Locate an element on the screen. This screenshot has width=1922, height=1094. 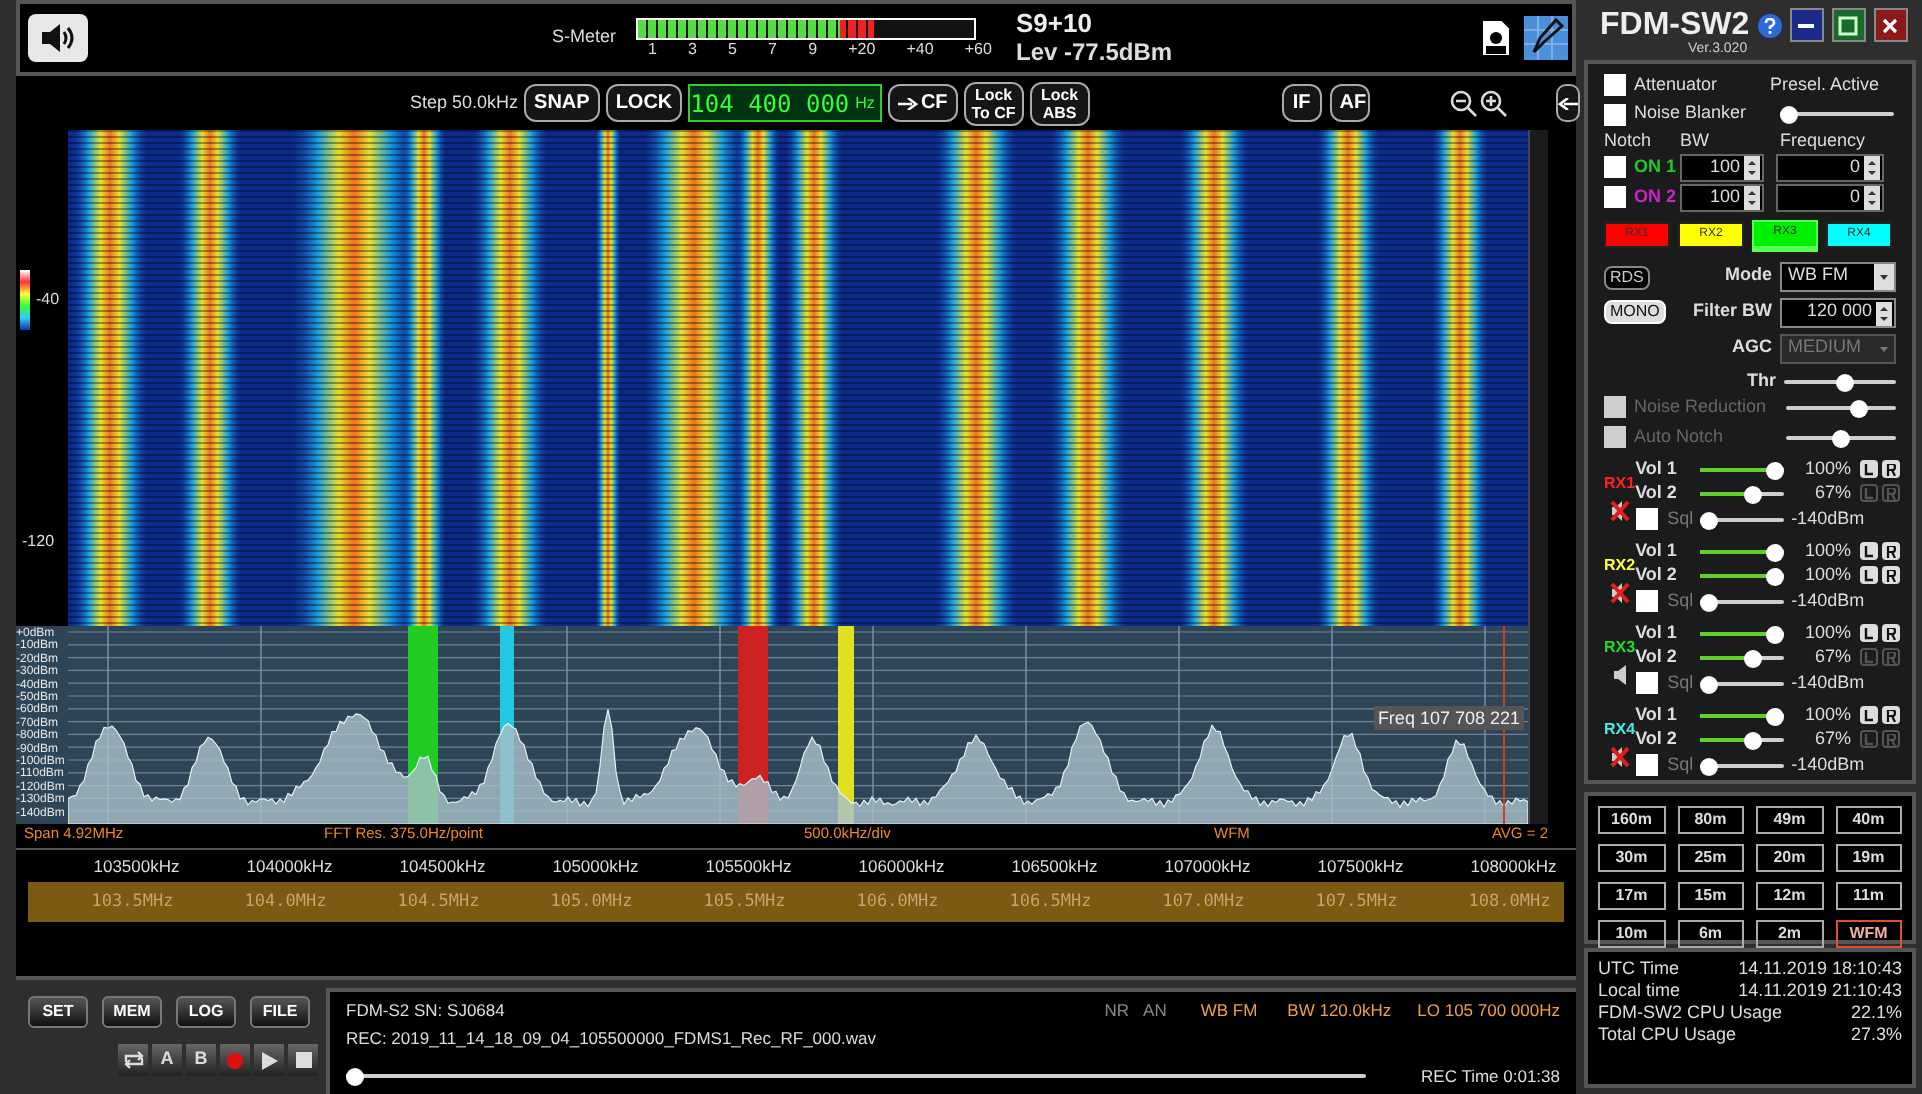
minimize-button is located at coordinates (1806, 25).